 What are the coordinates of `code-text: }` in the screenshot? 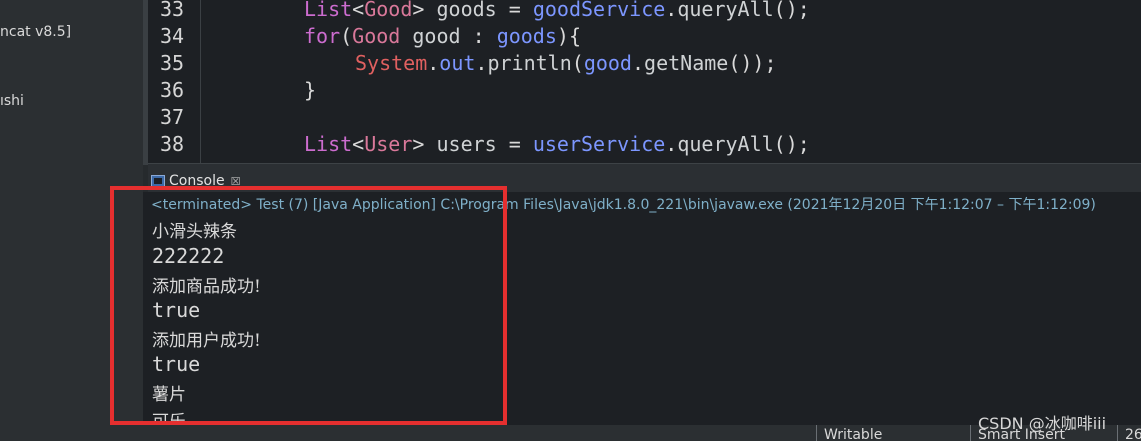 It's located at (310, 90).